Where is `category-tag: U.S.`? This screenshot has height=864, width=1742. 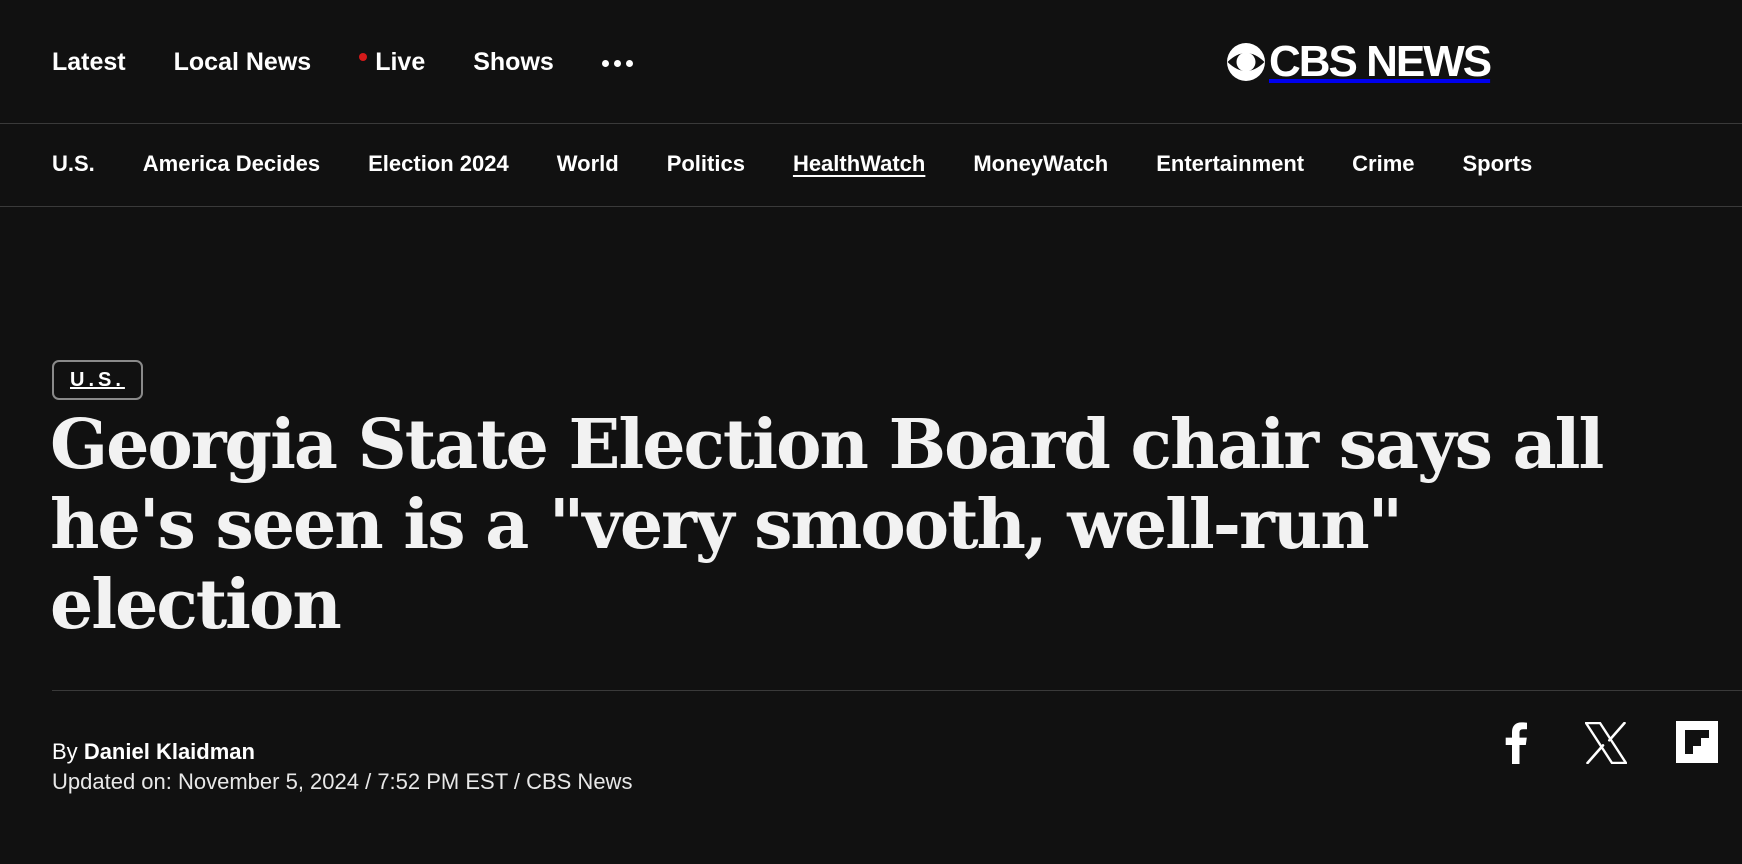 category-tag: U.S. is located at coordinates (97, 380).